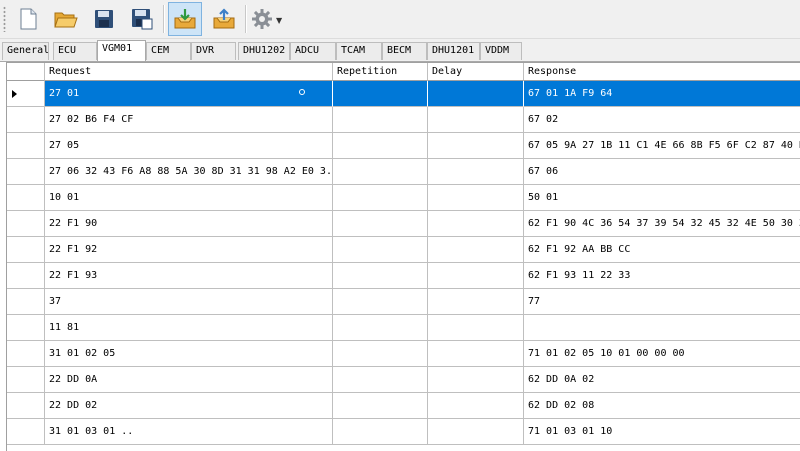 This screenshot has width=800, height=451. Describe the element at coordinates (267, 19) in the screenshot. I see `settings-dropdown-button: ▼` at that location.